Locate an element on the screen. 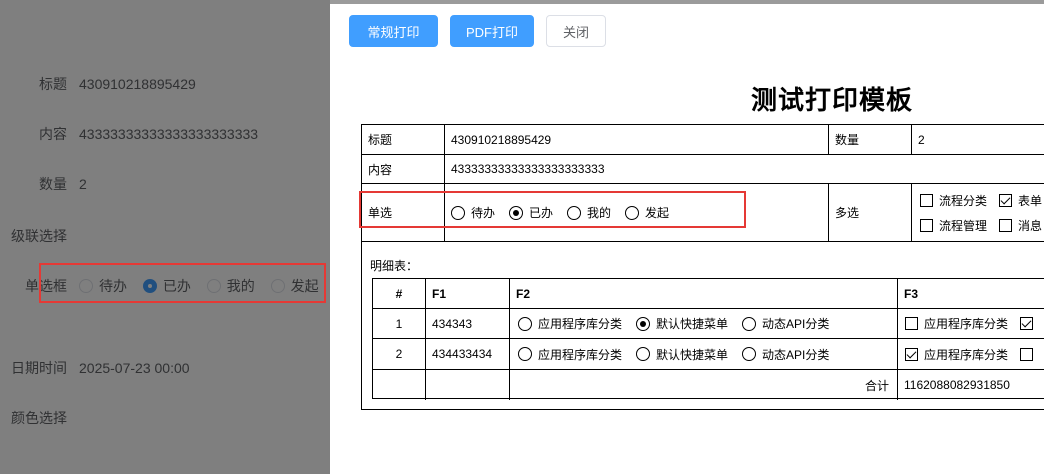  multi-label-cell: 多选 is located at coordinates (847, 213).